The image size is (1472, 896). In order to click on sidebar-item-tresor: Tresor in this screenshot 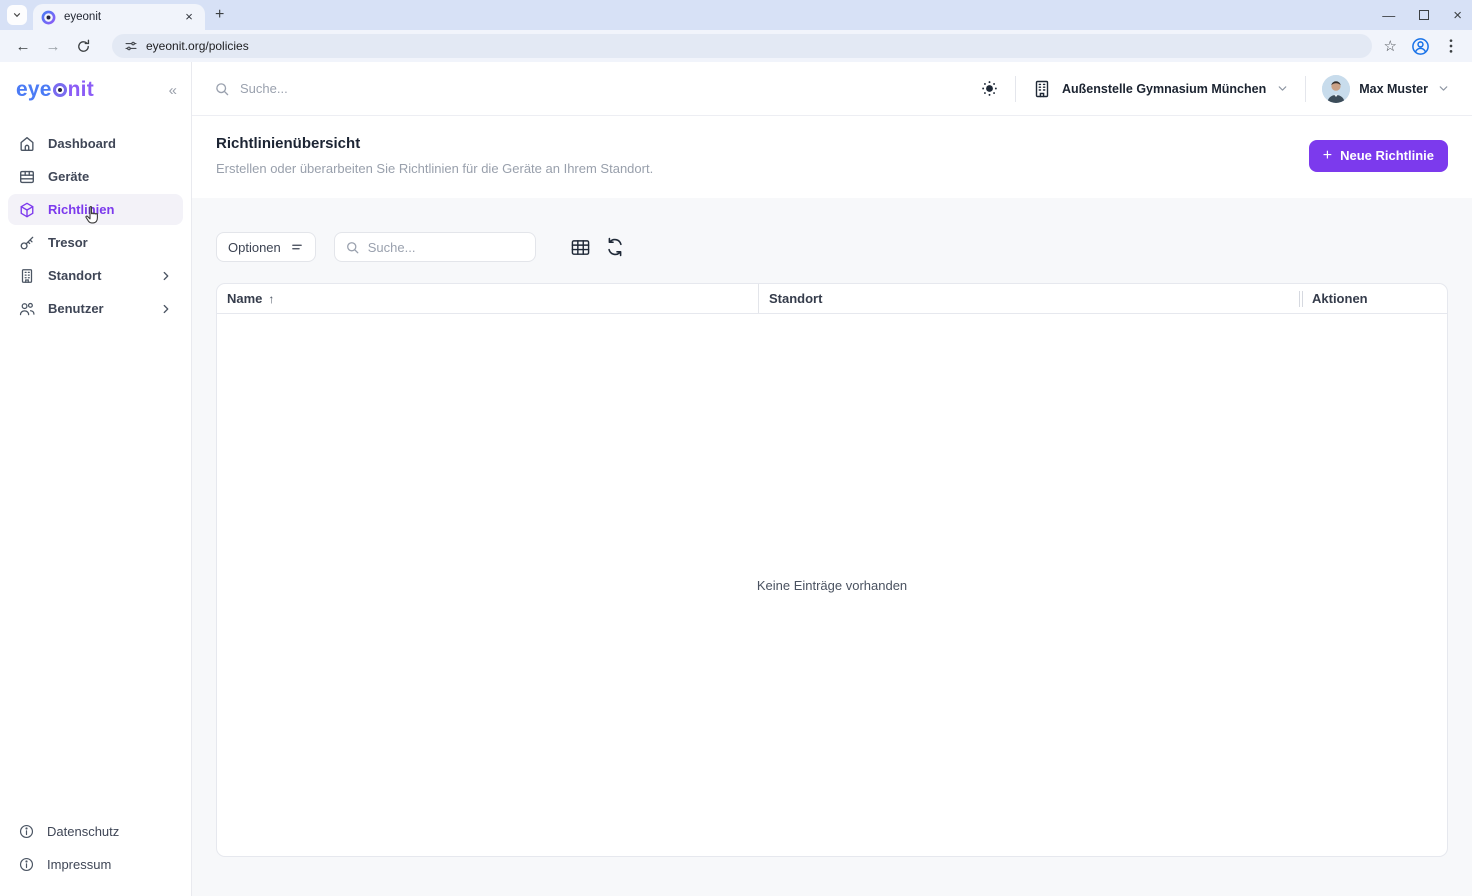, I will do `click(95, 242)`.